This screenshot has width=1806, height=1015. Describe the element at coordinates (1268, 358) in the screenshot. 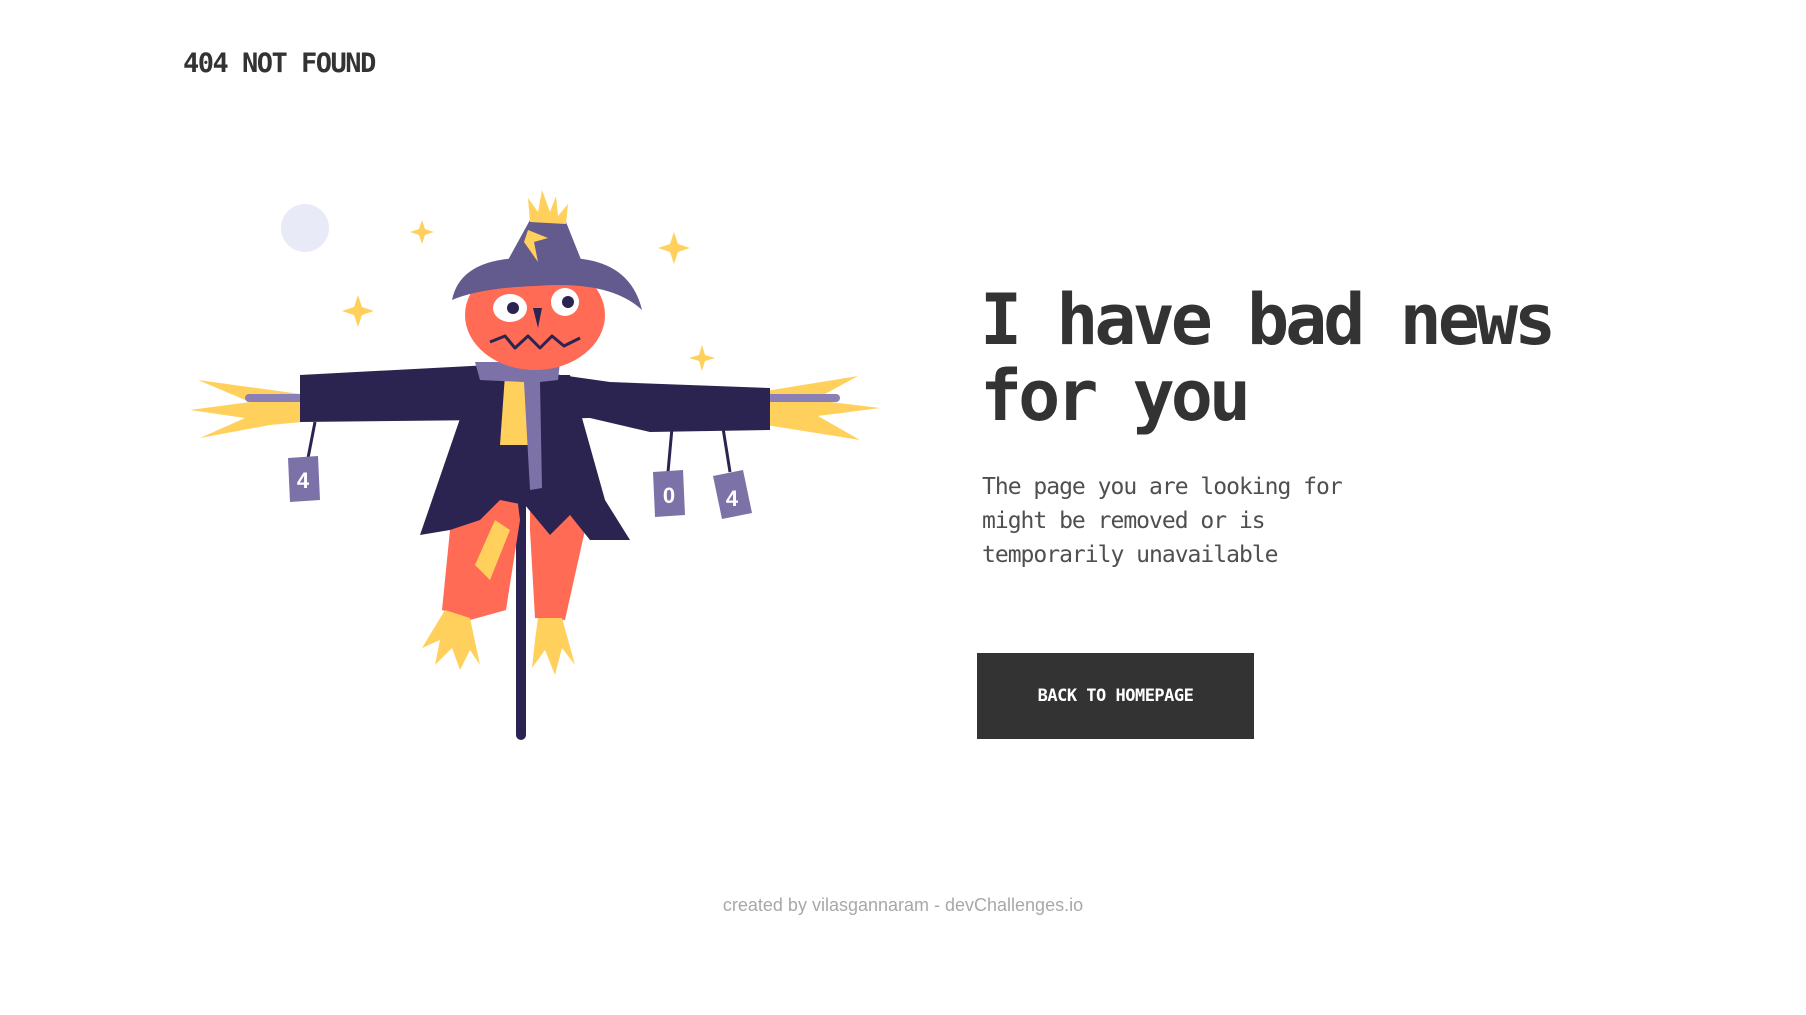

I see `page-headline: I have bad news for you` at that location.